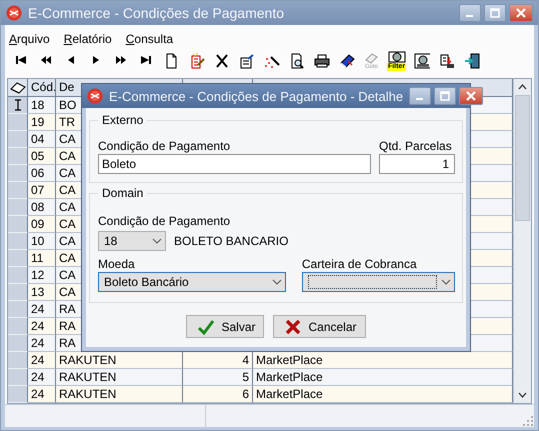  Describe the element at coordinates (225, 326) in the screenshot. I see `save-button: Salvar` at that location.